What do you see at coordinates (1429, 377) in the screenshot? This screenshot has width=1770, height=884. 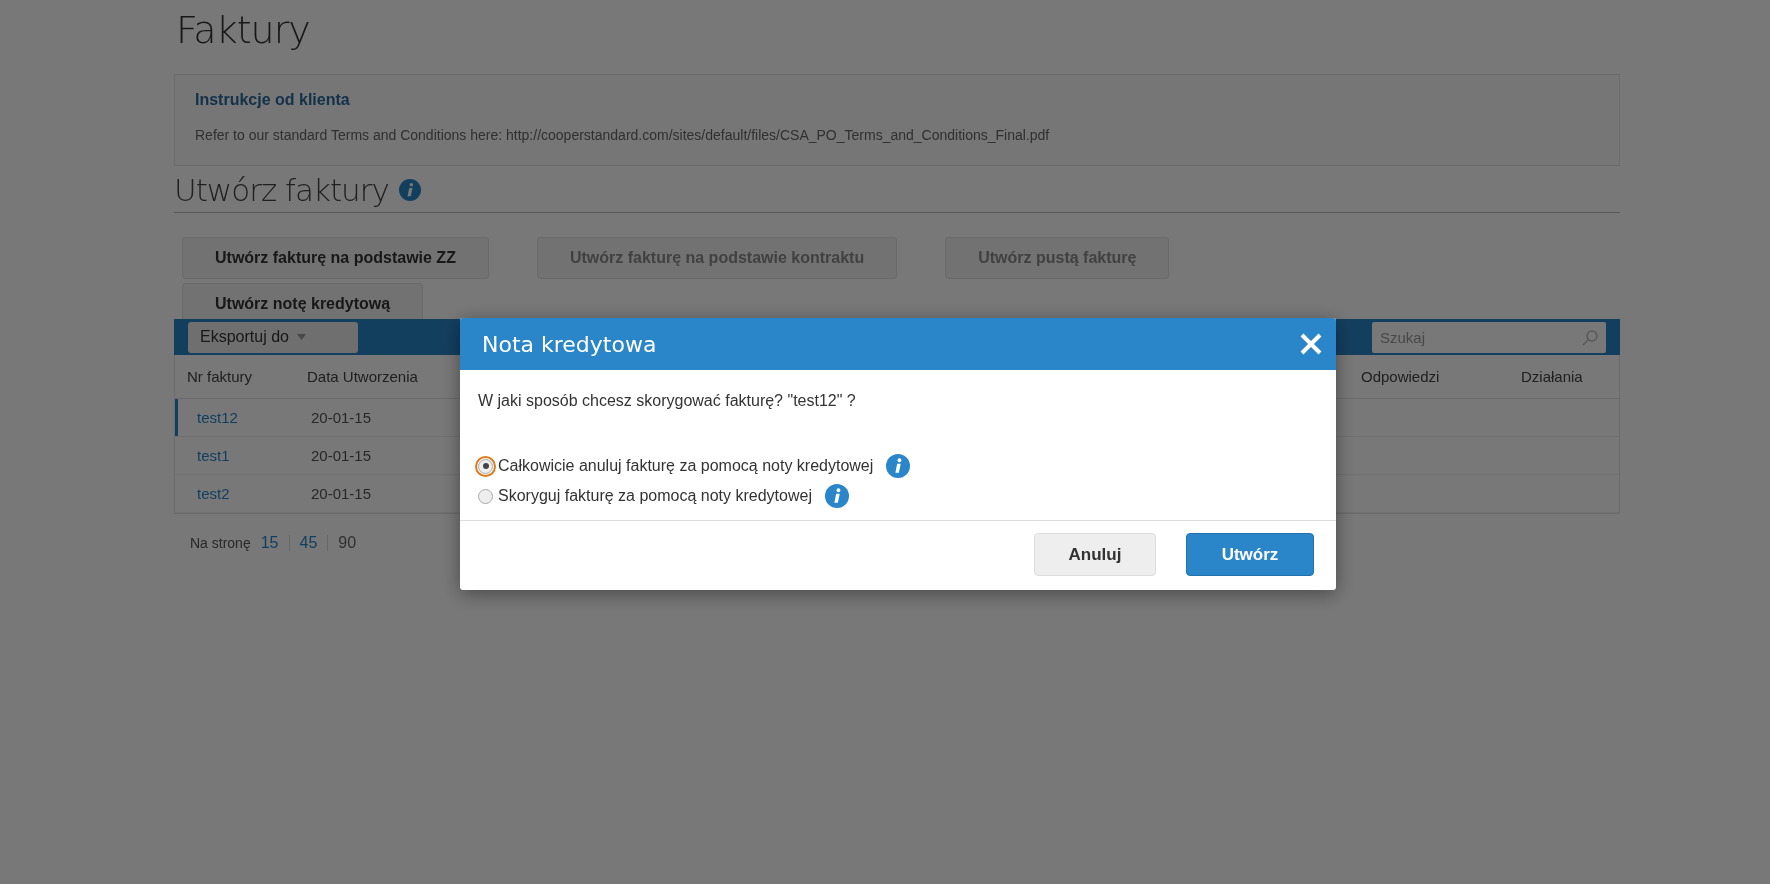 I see `column-header: Odpowiedzi` at bounding box center [1429, 377].